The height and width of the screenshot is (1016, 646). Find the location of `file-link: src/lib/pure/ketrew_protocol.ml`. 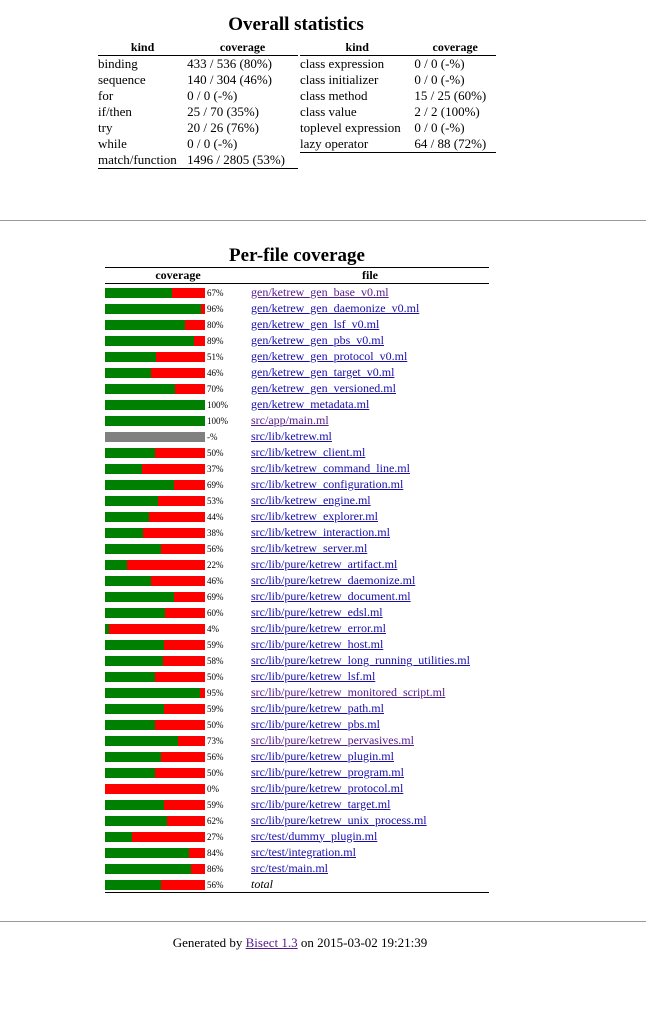

file-link: src/lib/pure/ketrew_protocol.ml is located at coordinates (327, 788).